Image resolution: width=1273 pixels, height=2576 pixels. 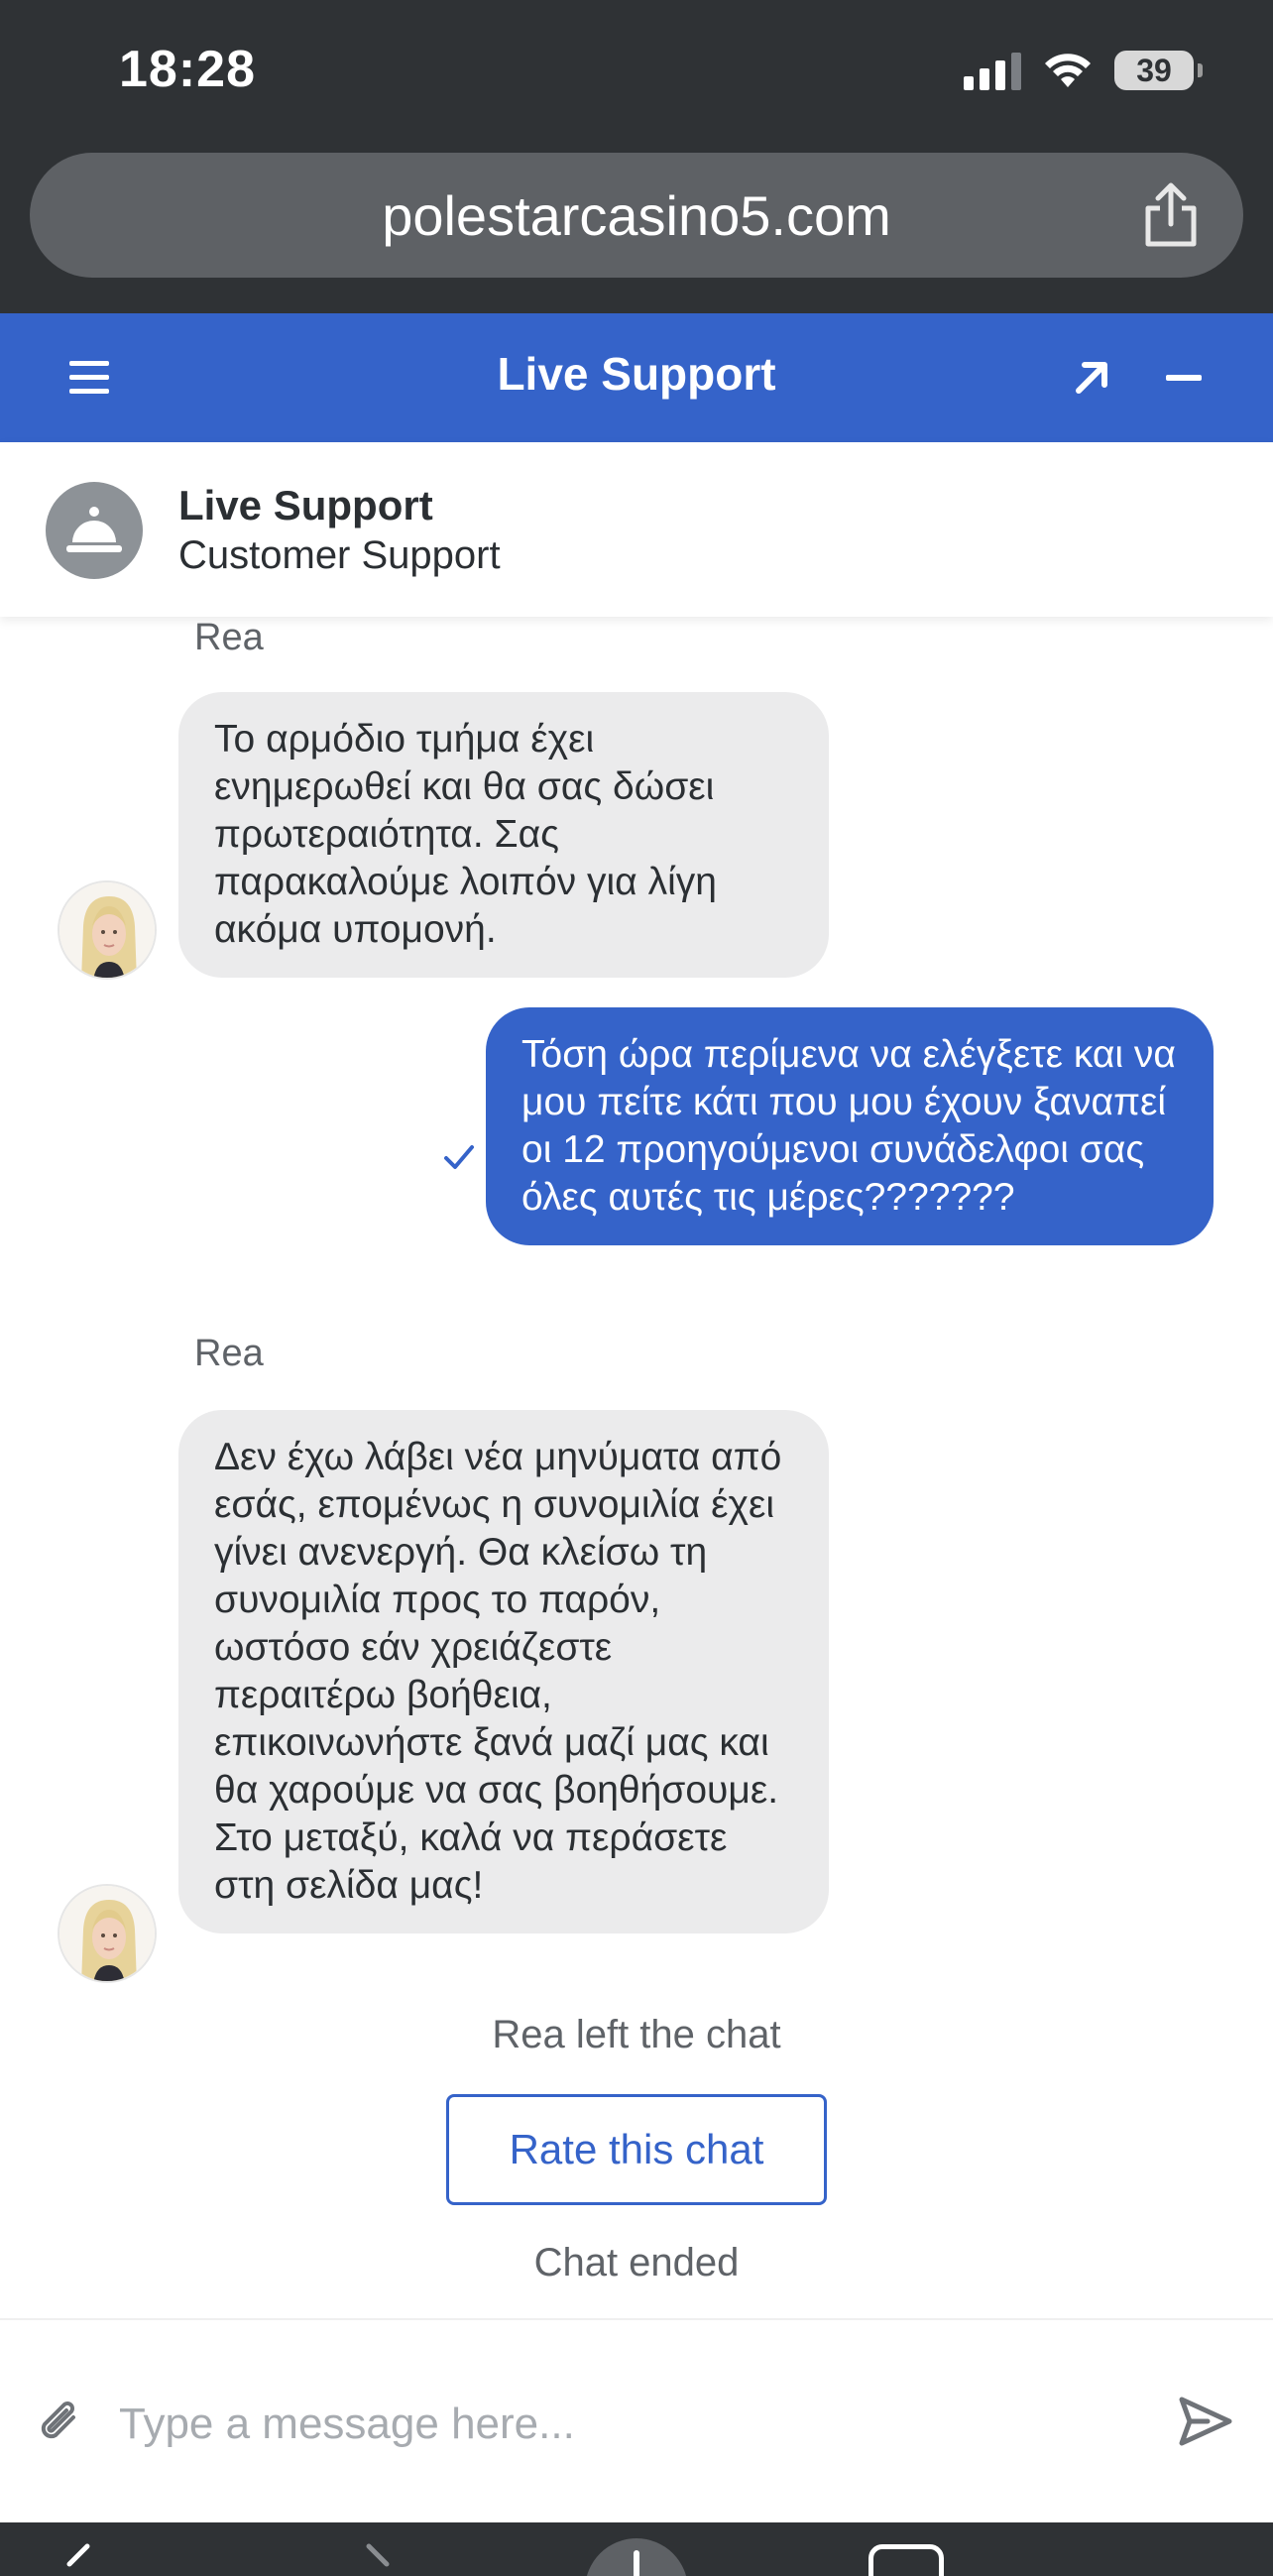 I want to click on message-input, so click(x=614, y=2424).